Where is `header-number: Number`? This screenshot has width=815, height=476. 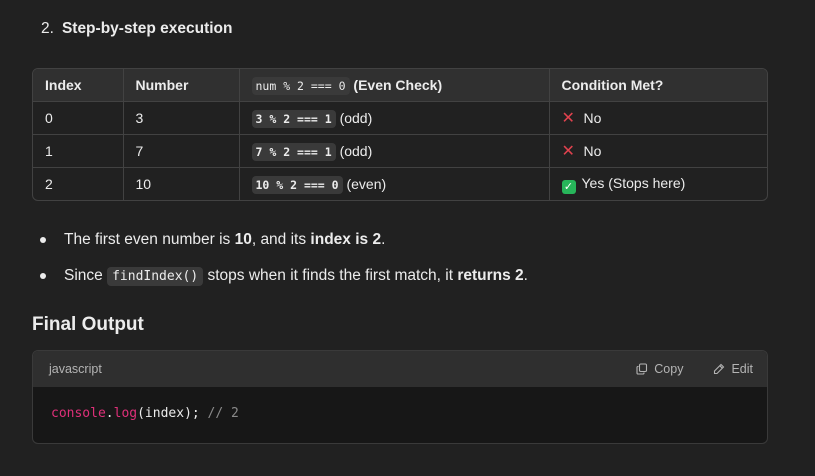
header-number: Number is located at coordinates (181, 85).